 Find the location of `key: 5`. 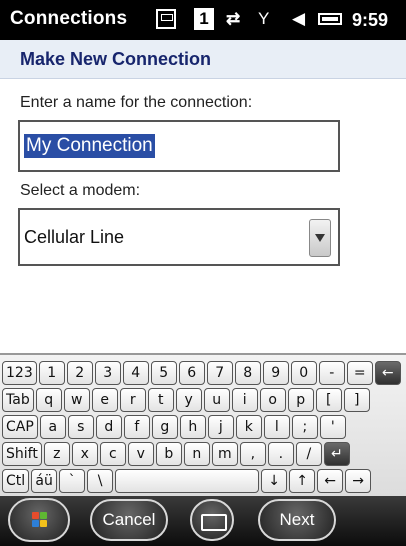

key: 5 is located at coordinates (163, 373).